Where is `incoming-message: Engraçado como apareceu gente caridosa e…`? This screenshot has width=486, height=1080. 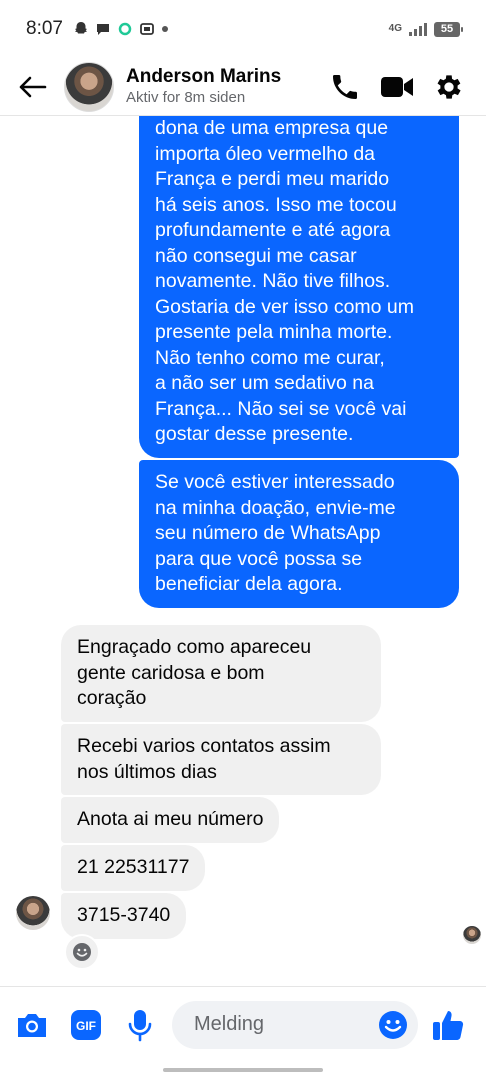 incoming-message: Engraçado como apareceu gente caridosa e… is located at coordinates (221, 673).